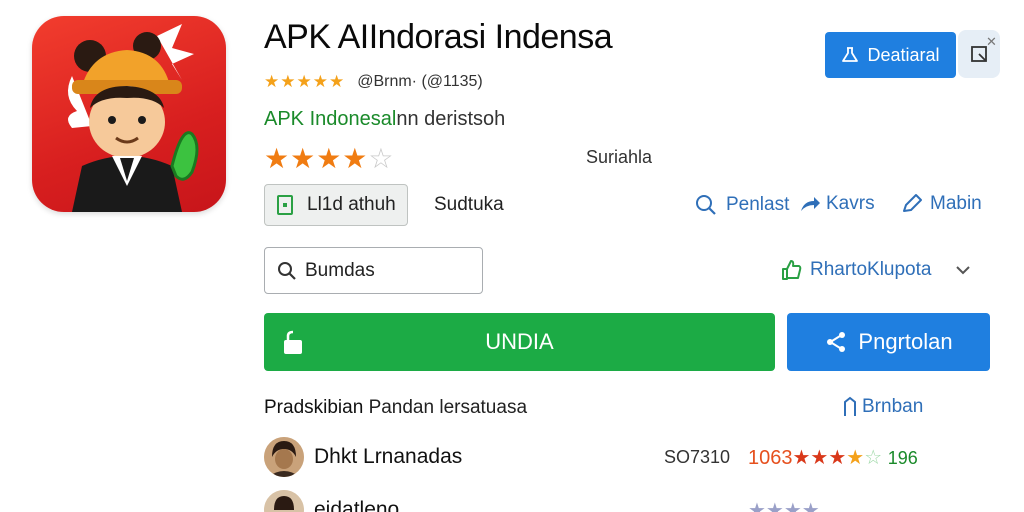 The width and height of the screenshot is (1024, 512). I want to click on flask-icon, so click(850, 54).